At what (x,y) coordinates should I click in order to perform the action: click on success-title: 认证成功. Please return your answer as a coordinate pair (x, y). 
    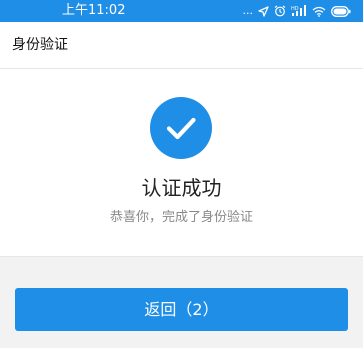
    Looking at the image, I should click on (181, 188).